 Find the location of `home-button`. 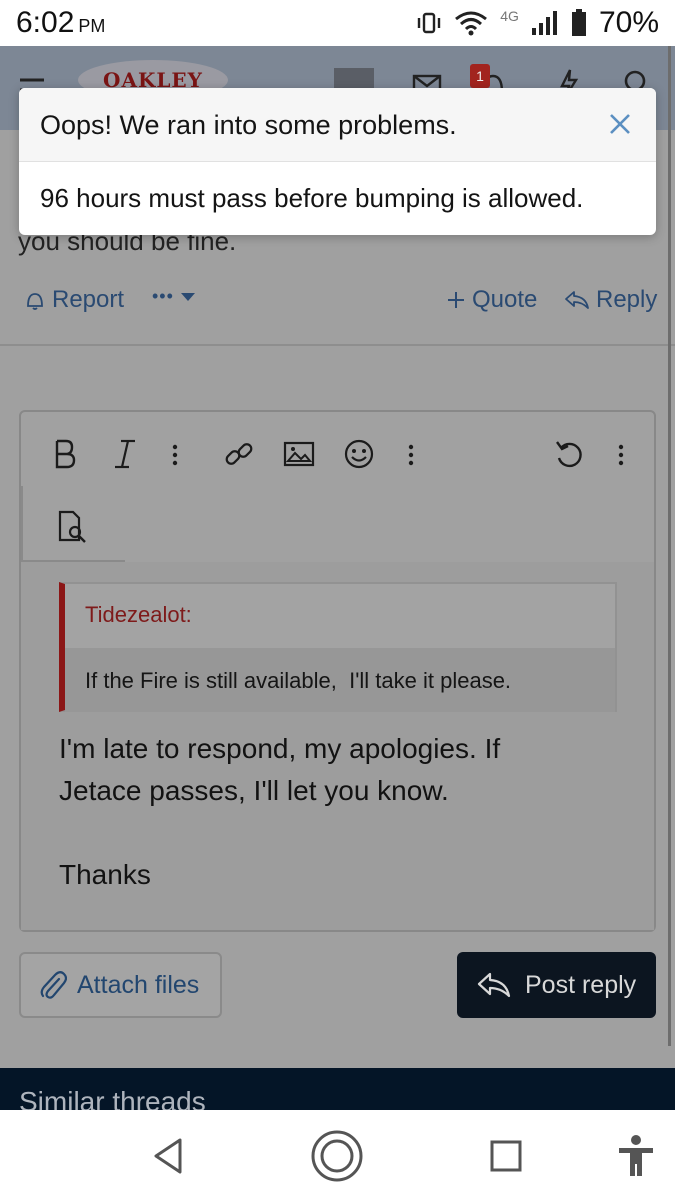

home-button is located at coordinates (337, 1156).